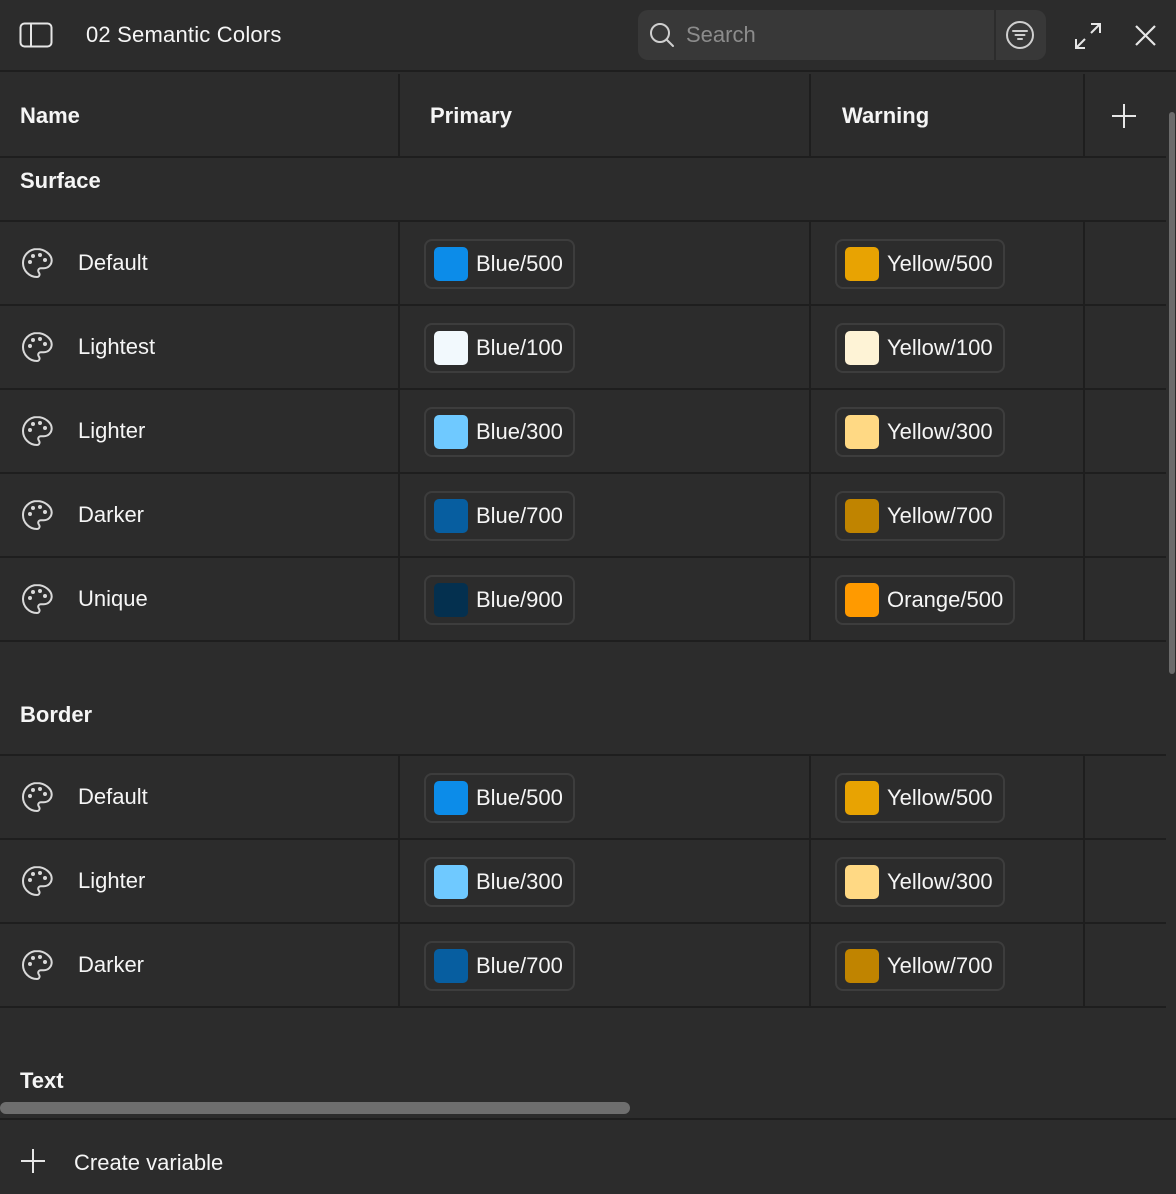 The width and height of the screenshot is (1176, 1194). I want to click on color-label: Yellow/700, so click(940, 965).